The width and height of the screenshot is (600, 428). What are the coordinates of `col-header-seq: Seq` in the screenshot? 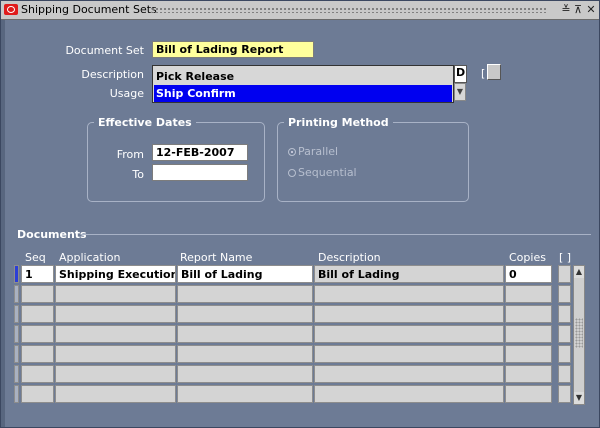 It's located at (35, 257).